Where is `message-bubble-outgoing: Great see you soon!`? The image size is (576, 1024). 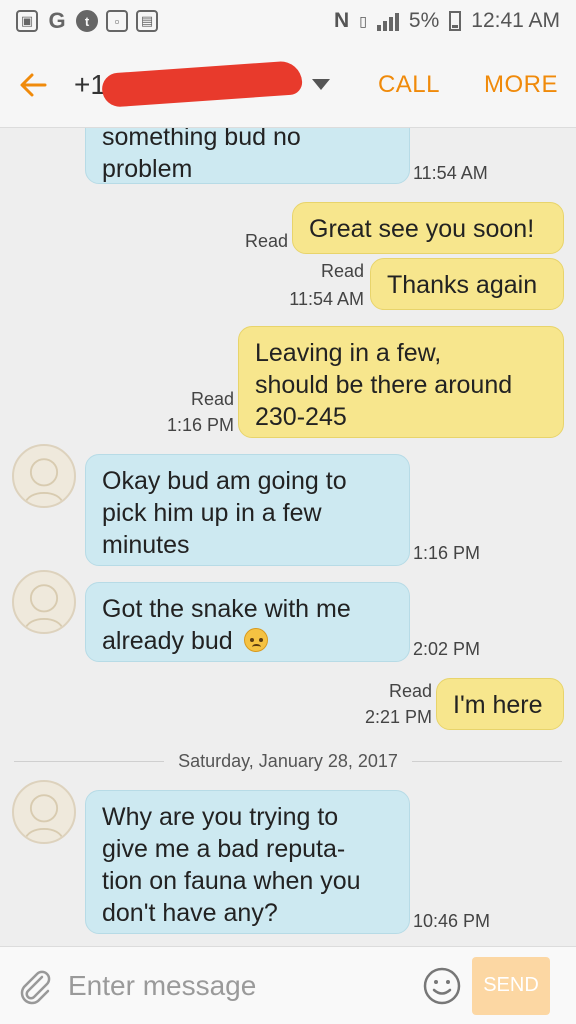 message-bubble-outgoing: Great see you soon! is located at coordinates (428, 228).